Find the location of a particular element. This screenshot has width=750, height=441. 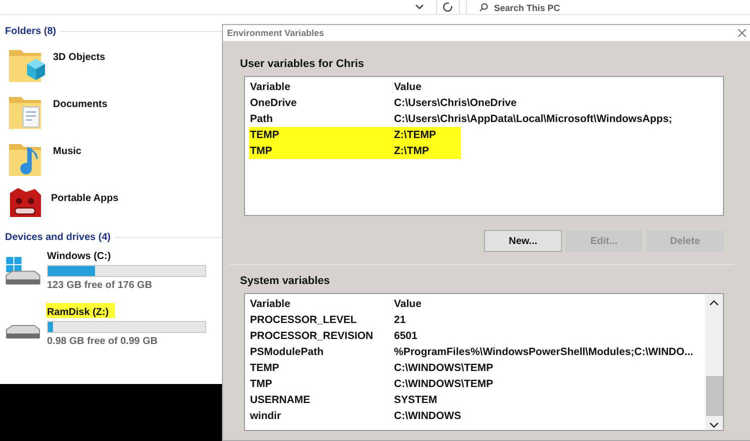

drive-name: Windows (C:) is located at coordinates (79, 256).